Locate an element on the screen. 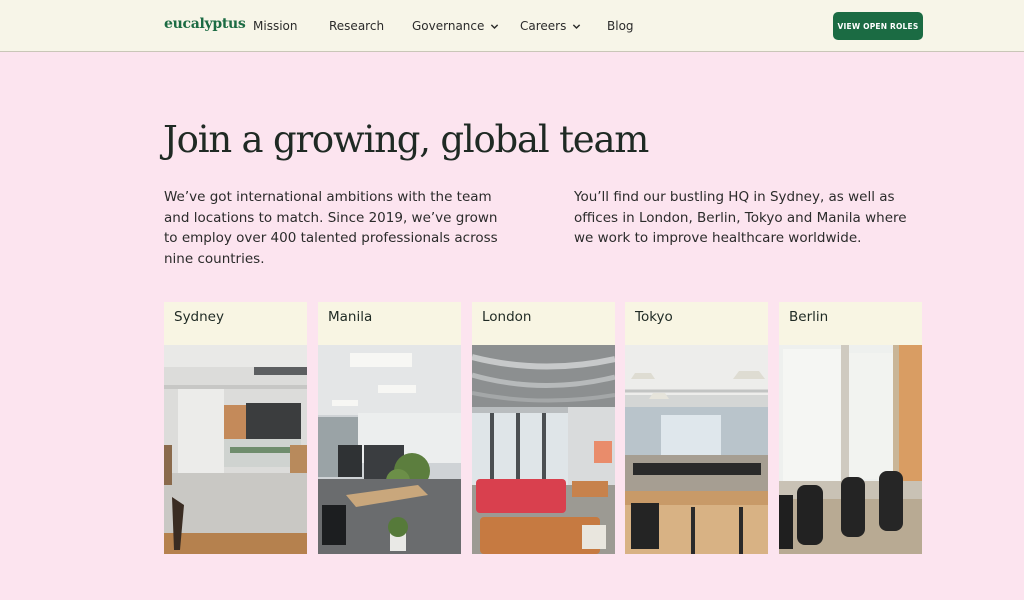 This screenshot has width=1024, height=600. office-card-london: London is located at coordinates (543, 428).